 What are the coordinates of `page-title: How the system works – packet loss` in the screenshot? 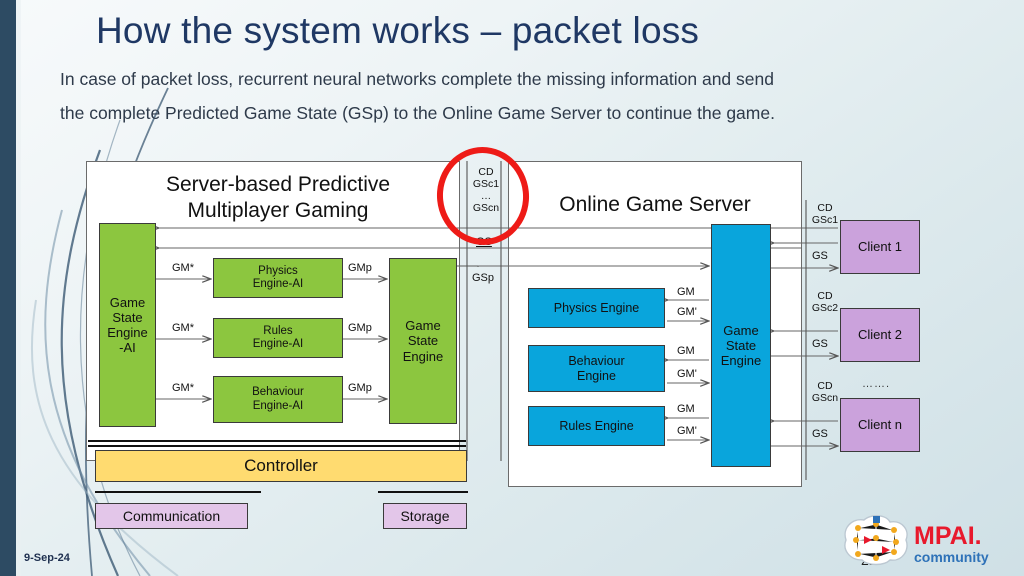 It's located at (398, 30).